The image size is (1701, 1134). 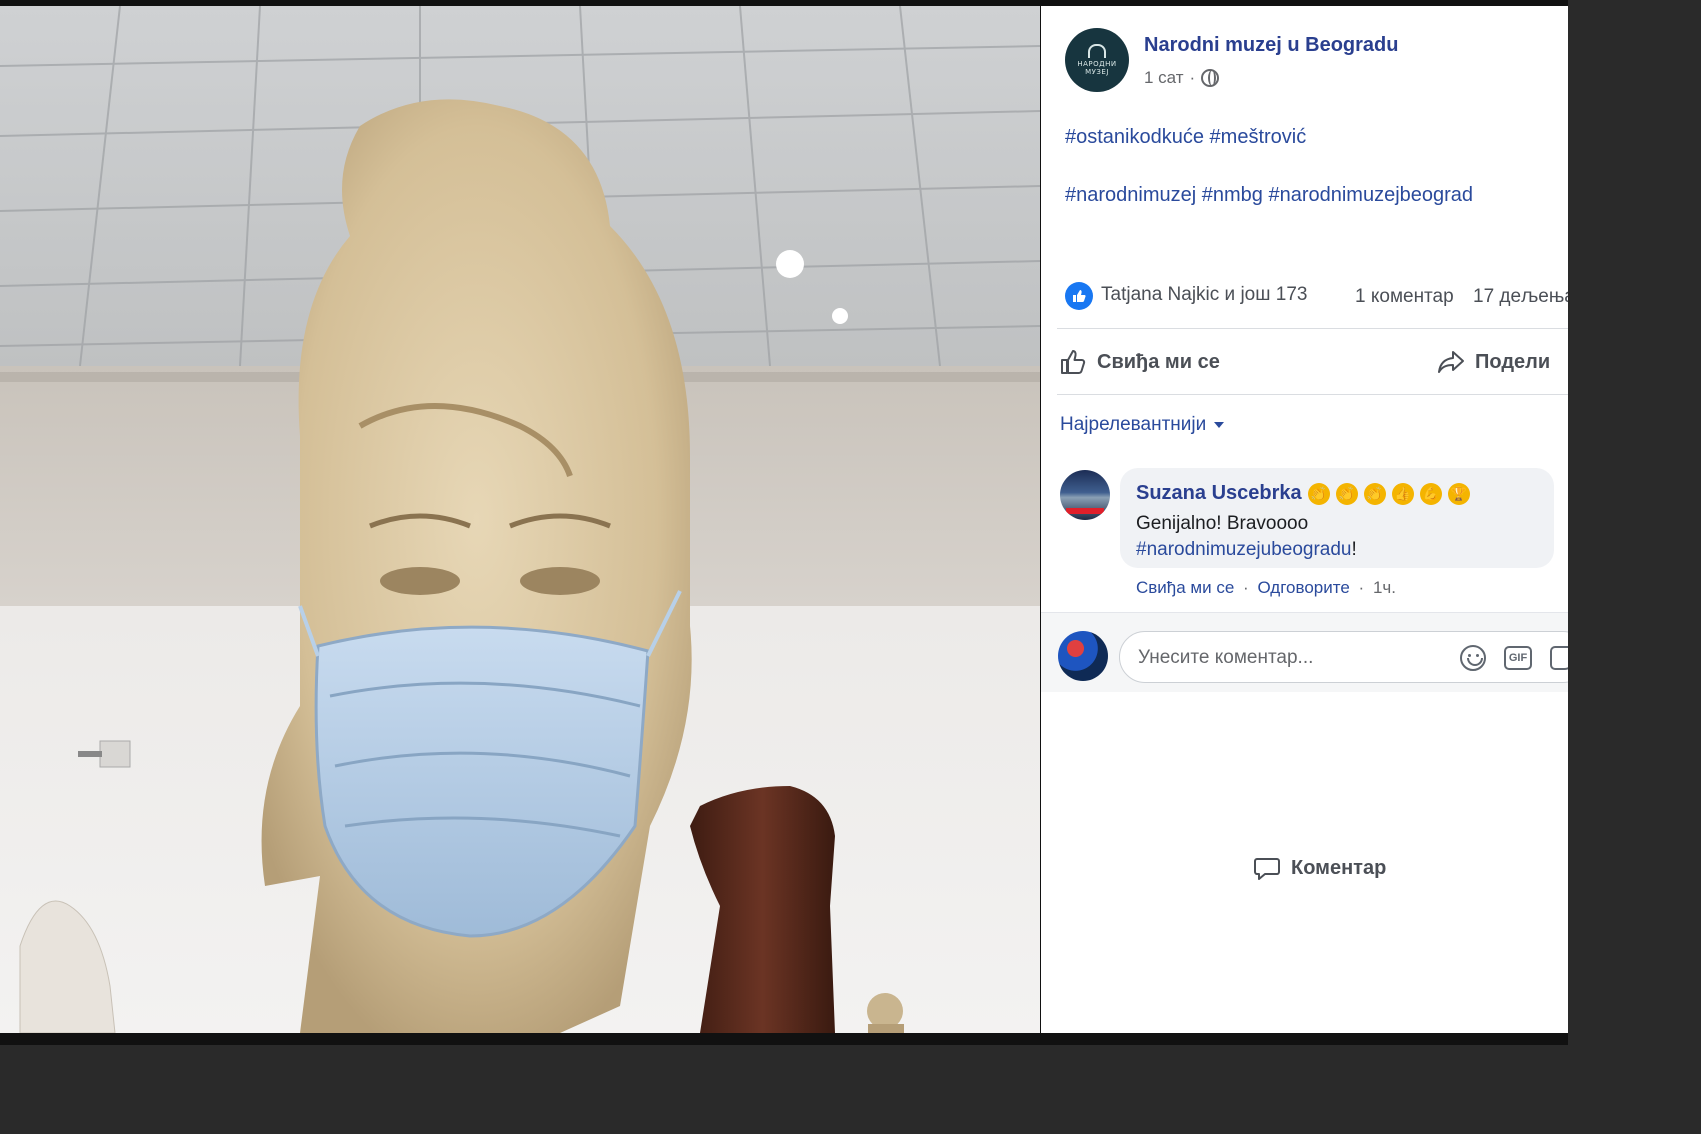 I want to click on share-arrow-icon, so click(x=1451, y=362).